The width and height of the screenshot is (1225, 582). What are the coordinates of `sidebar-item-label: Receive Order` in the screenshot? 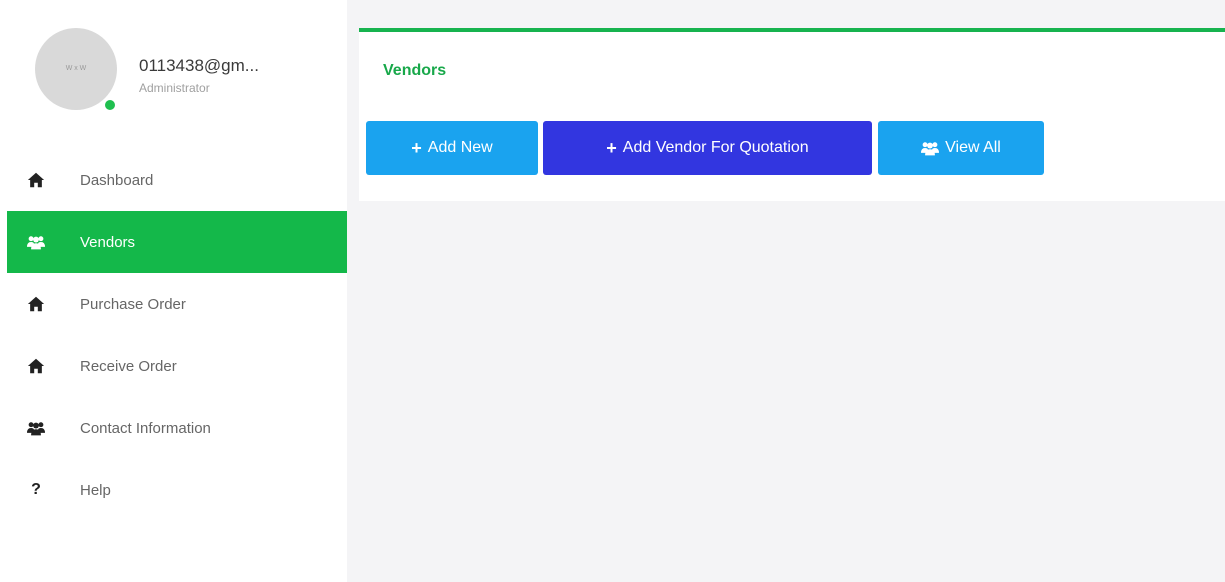 It's located at (128, 366).